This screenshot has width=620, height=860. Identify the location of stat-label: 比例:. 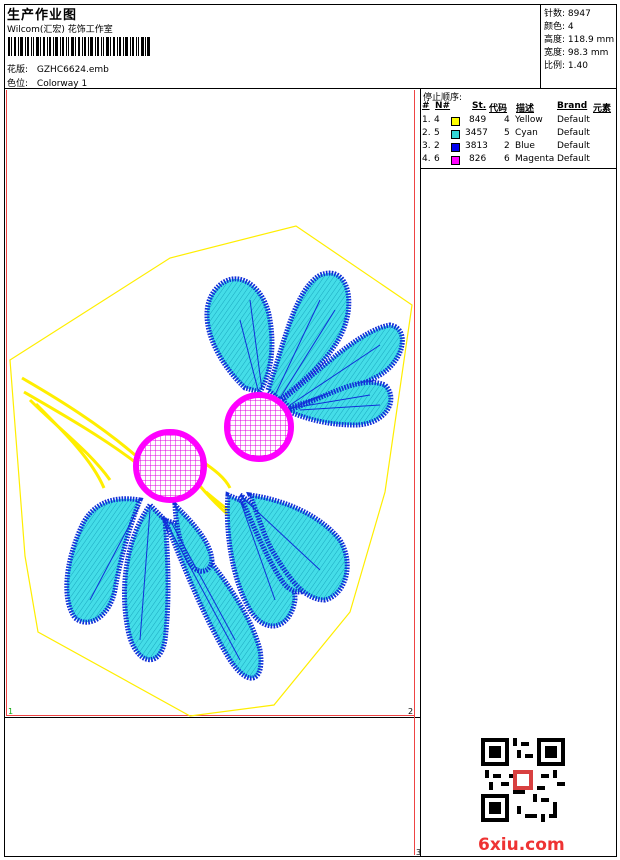
(555, 66).